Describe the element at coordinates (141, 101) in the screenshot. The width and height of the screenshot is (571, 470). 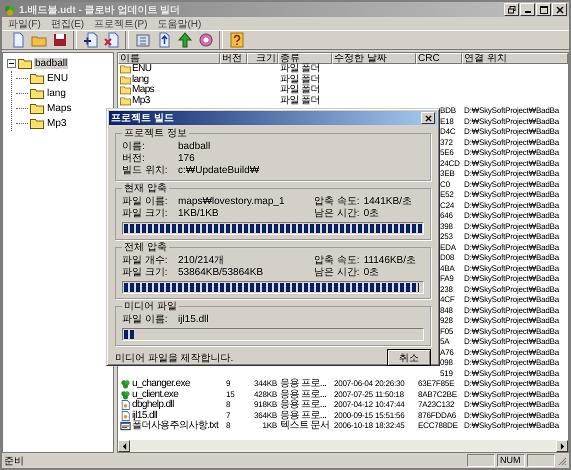
I see `file-name: Mp3` at that location.